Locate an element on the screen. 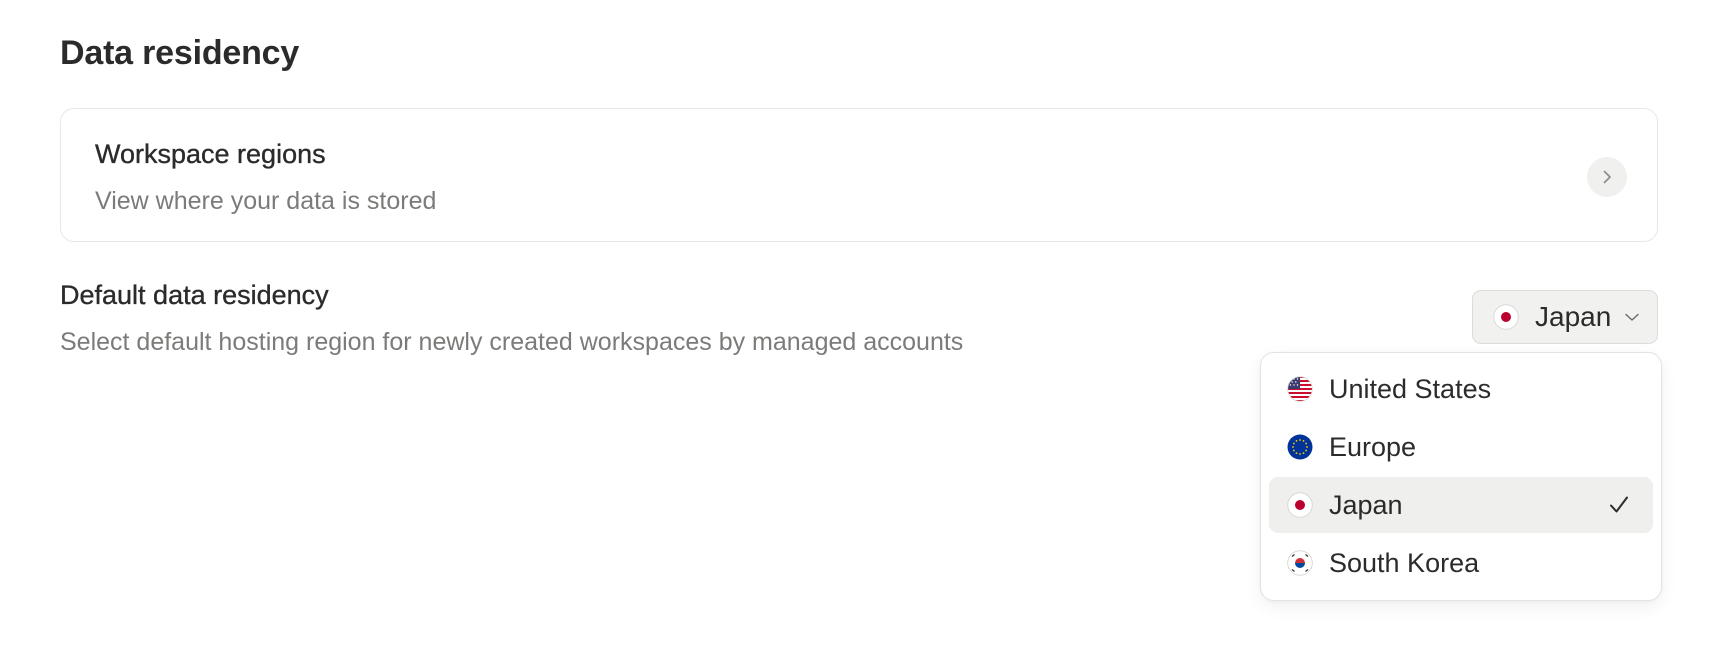 Image resolution: width=1710 pixels, height=648 pixels. us-flag-icon is located at coordinates (1300, 389).